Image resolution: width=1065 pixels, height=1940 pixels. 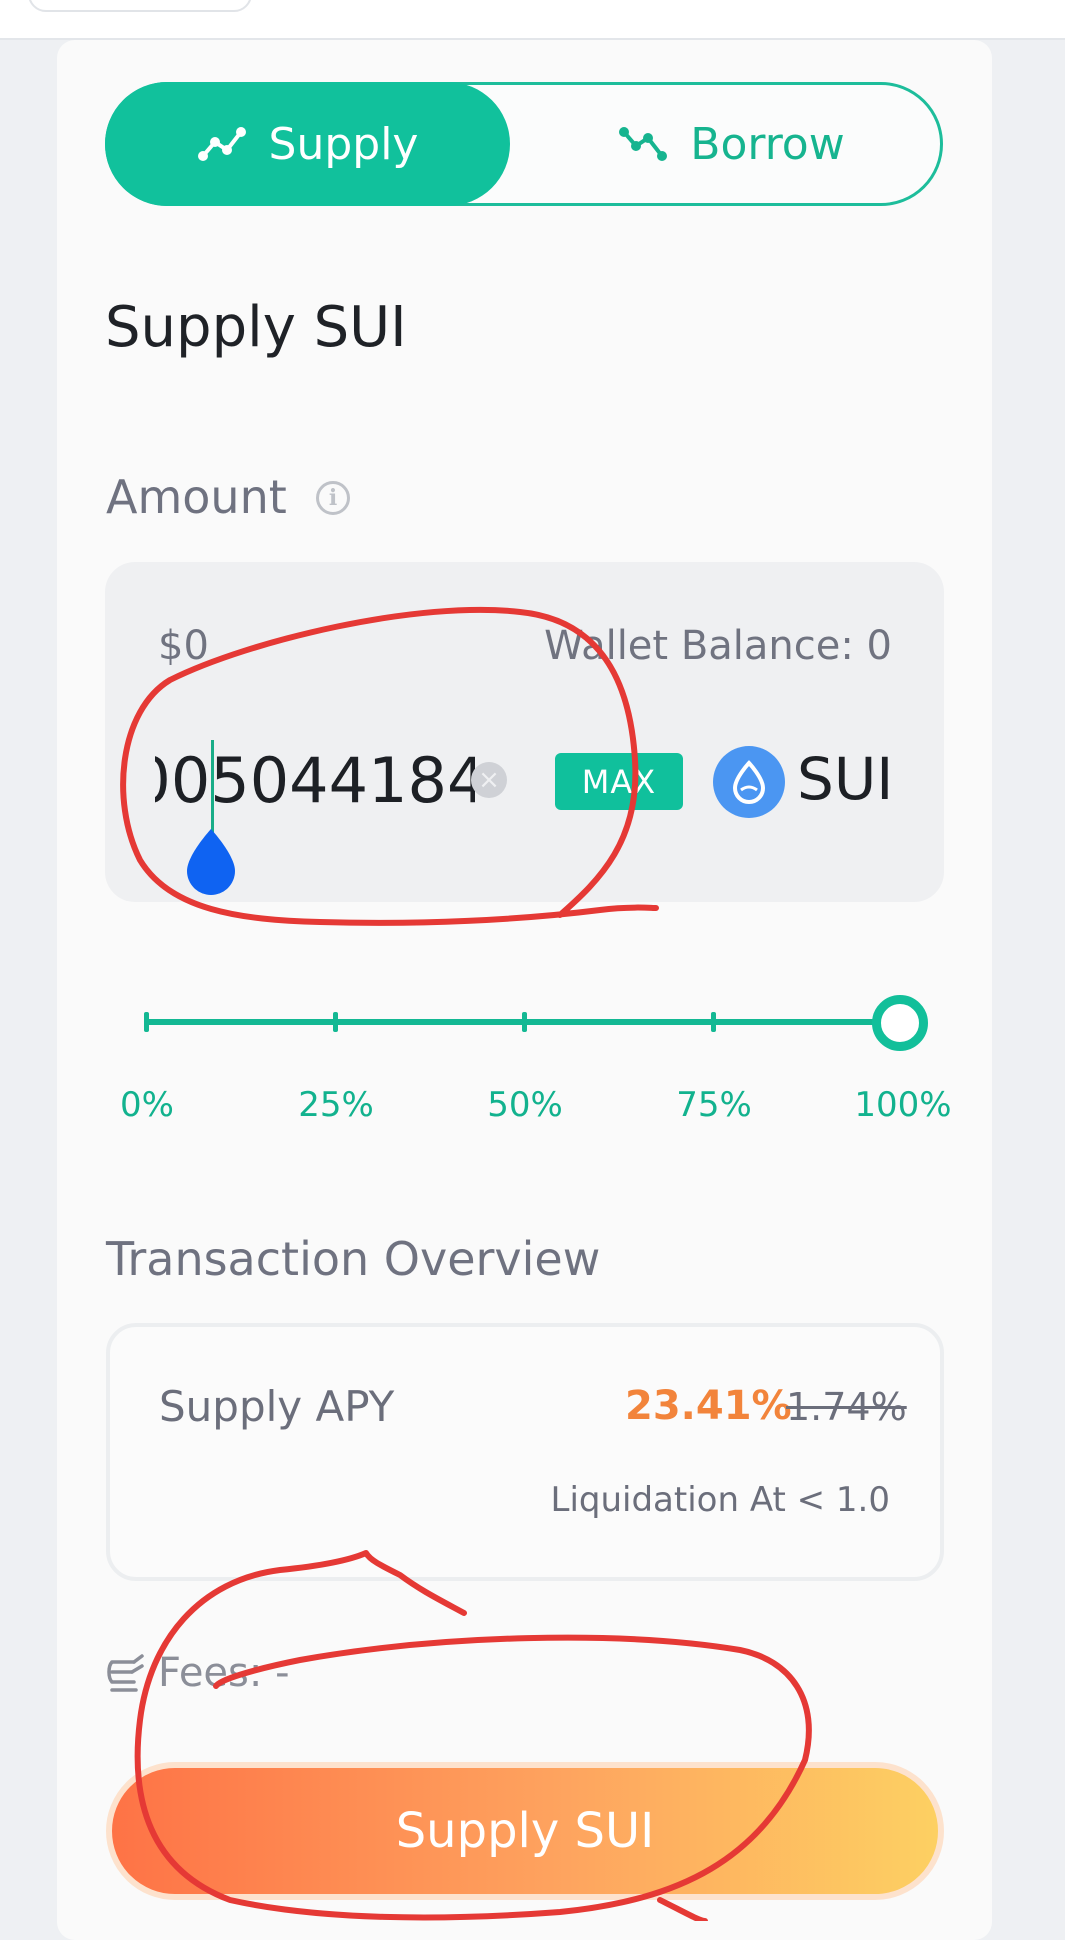 I want to click on transaction-overview-box, so click(x=525, y=1452).